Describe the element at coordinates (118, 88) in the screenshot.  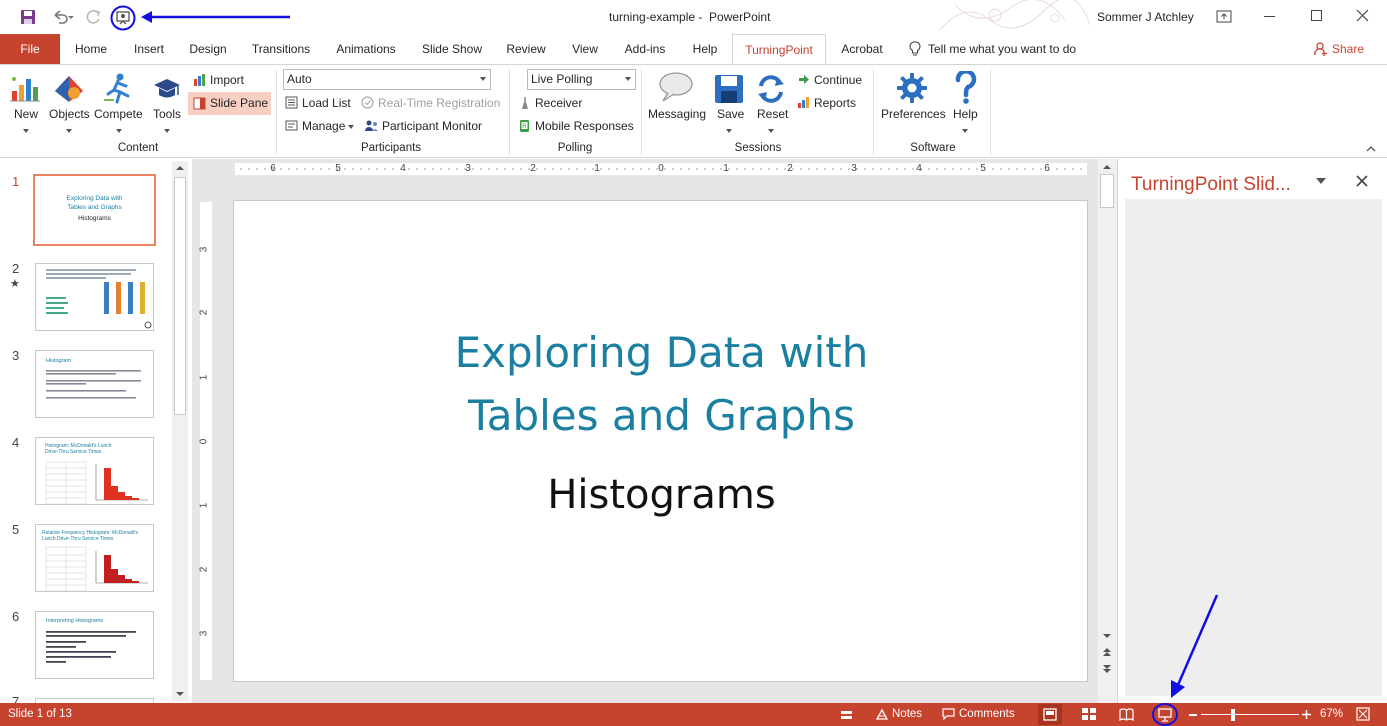
I see `compete-icon` at that location.